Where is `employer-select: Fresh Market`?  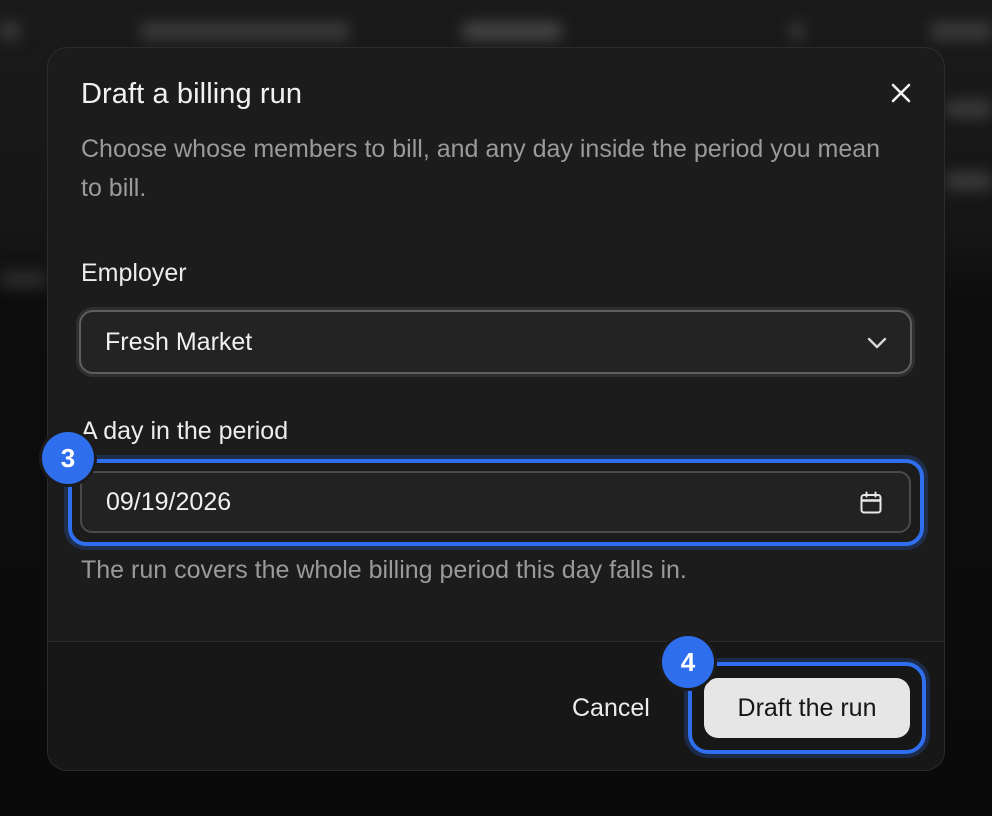 employer-select: Fresh Market is located at coordinates (495, 342).